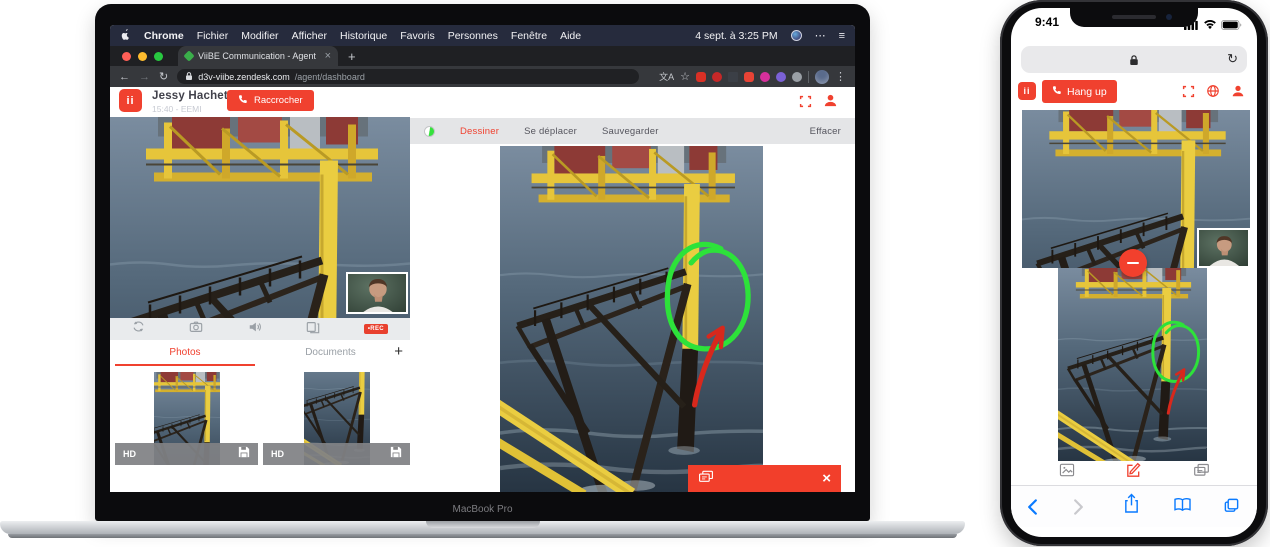  What do you see at coordinates (1067, 472) in the screenshot?
I see `gallery-icon` at bounding box center [1067, 472].